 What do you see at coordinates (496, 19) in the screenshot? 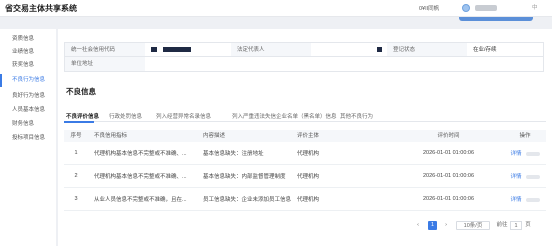
I see `header-accent-bar` at bounding box center [496, 19].